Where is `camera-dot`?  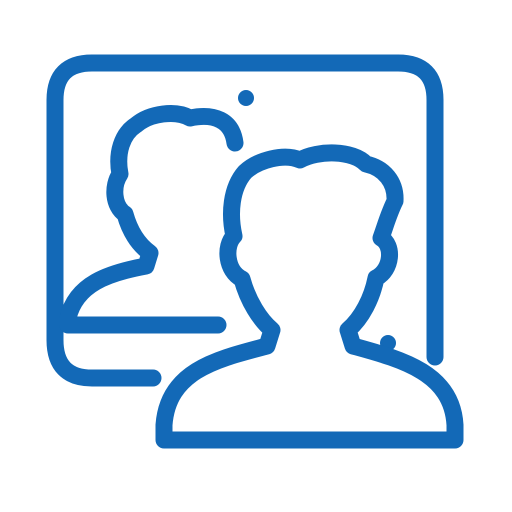
camera-dot is located at coordinates (246, 98).